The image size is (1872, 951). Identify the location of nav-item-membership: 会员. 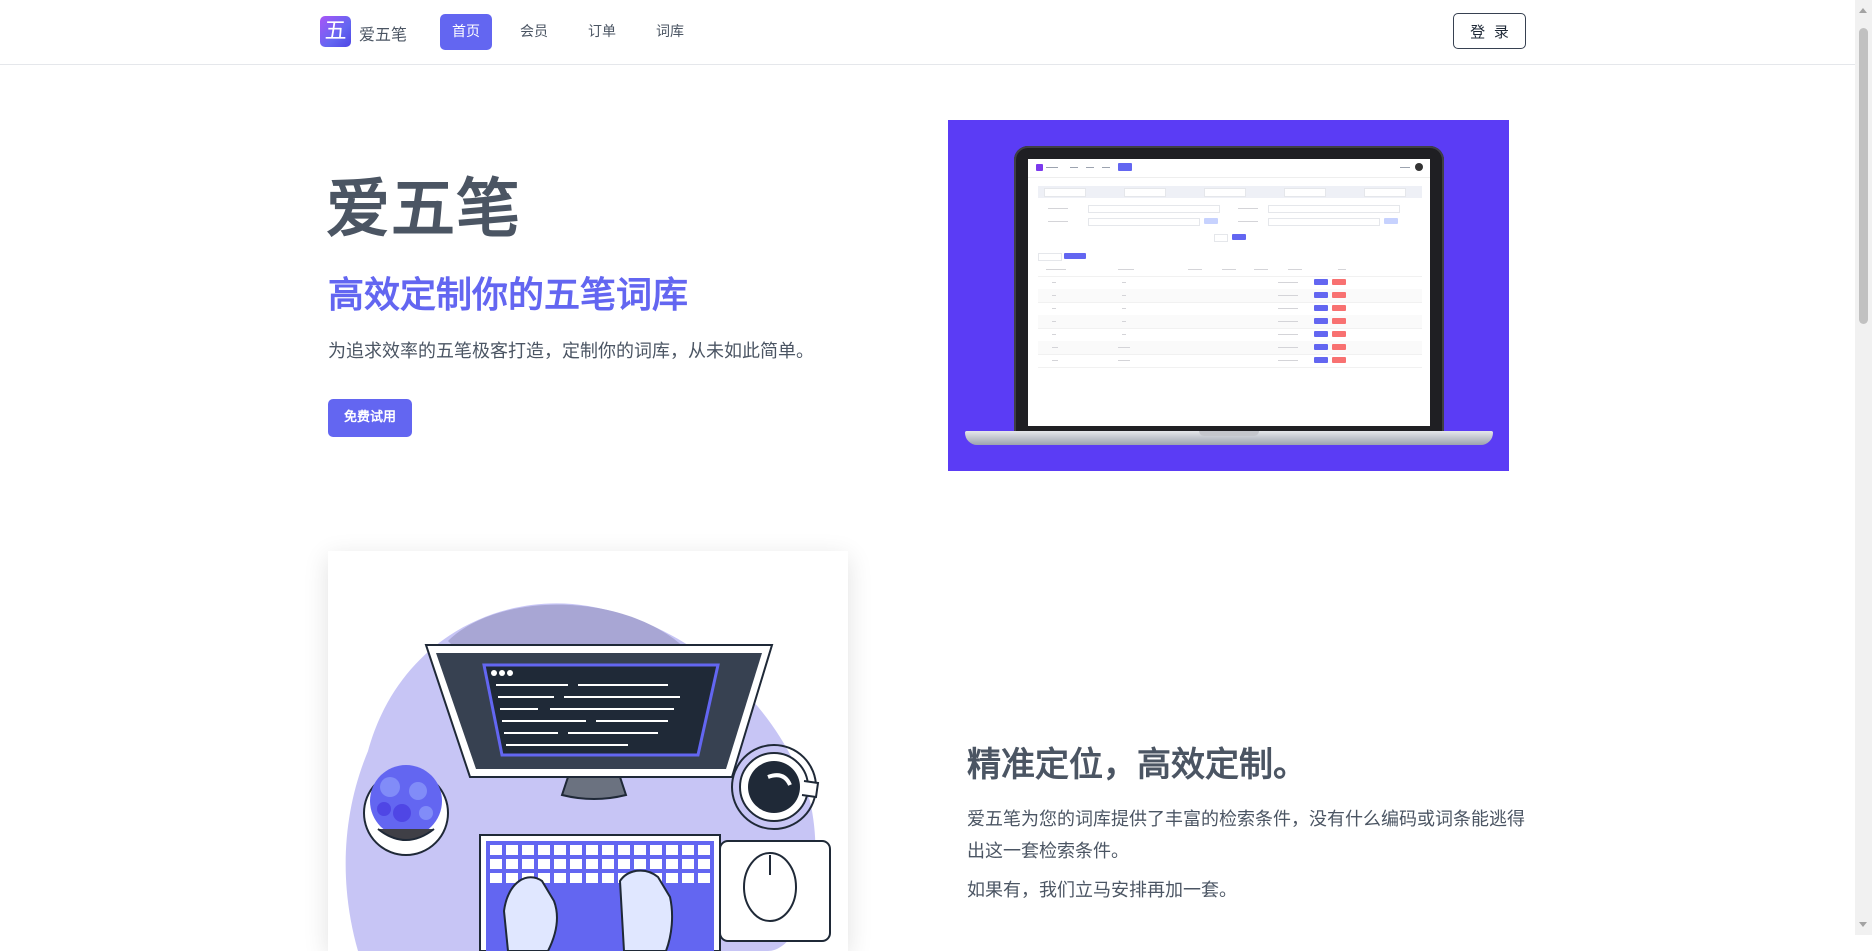
(534, 32).